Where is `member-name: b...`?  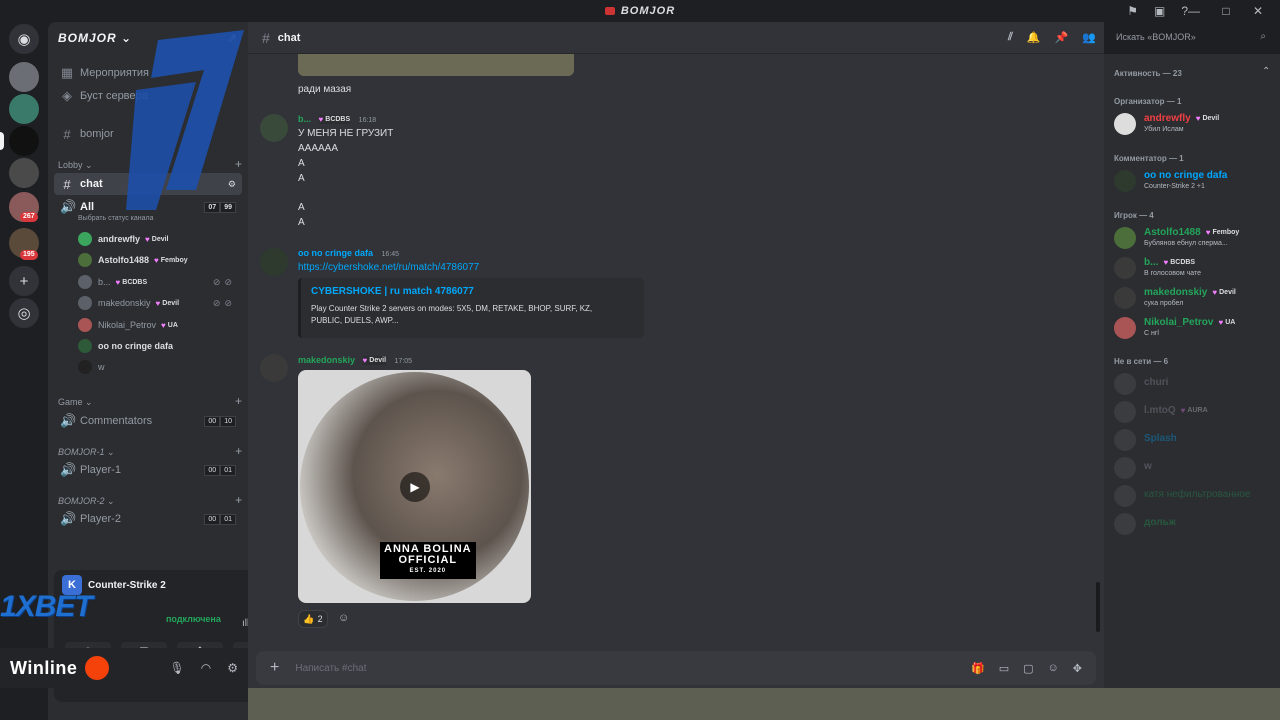
member-name: b... is located at coordinates (1151, 262).